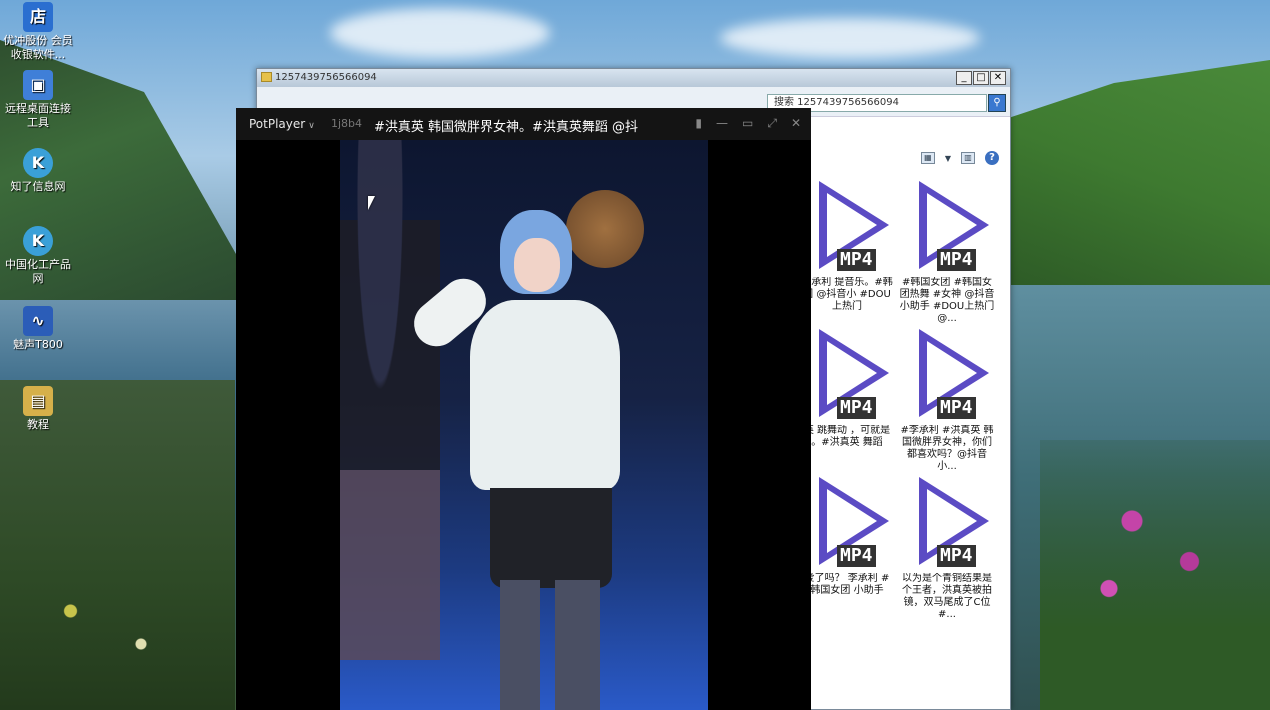  Describe the element at coordinates (512, 460) in the screenshot. I see `video-main-dancer` at that location.